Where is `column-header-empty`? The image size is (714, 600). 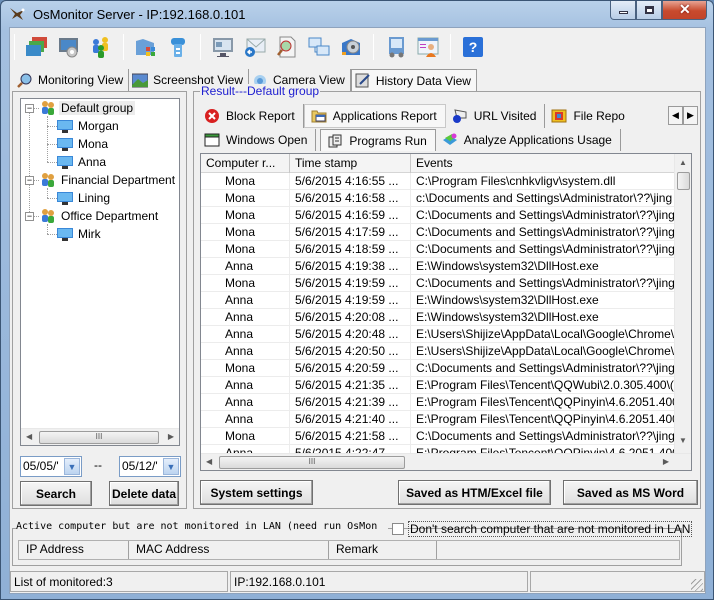 column-header-empty is located at coordinates (558, 550).